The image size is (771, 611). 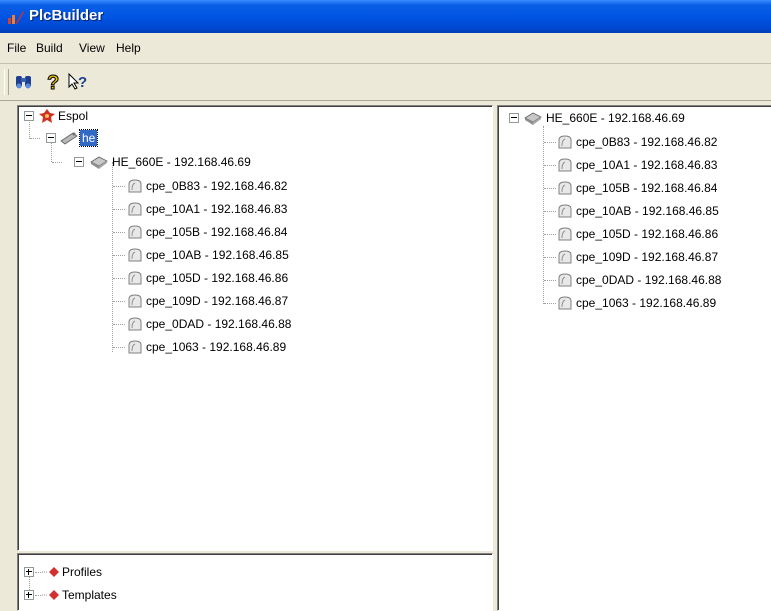 What do you see at coordinates (51, 595) in the screenshot?
I see `template-folder-icon` at bounding box center [51, 595].